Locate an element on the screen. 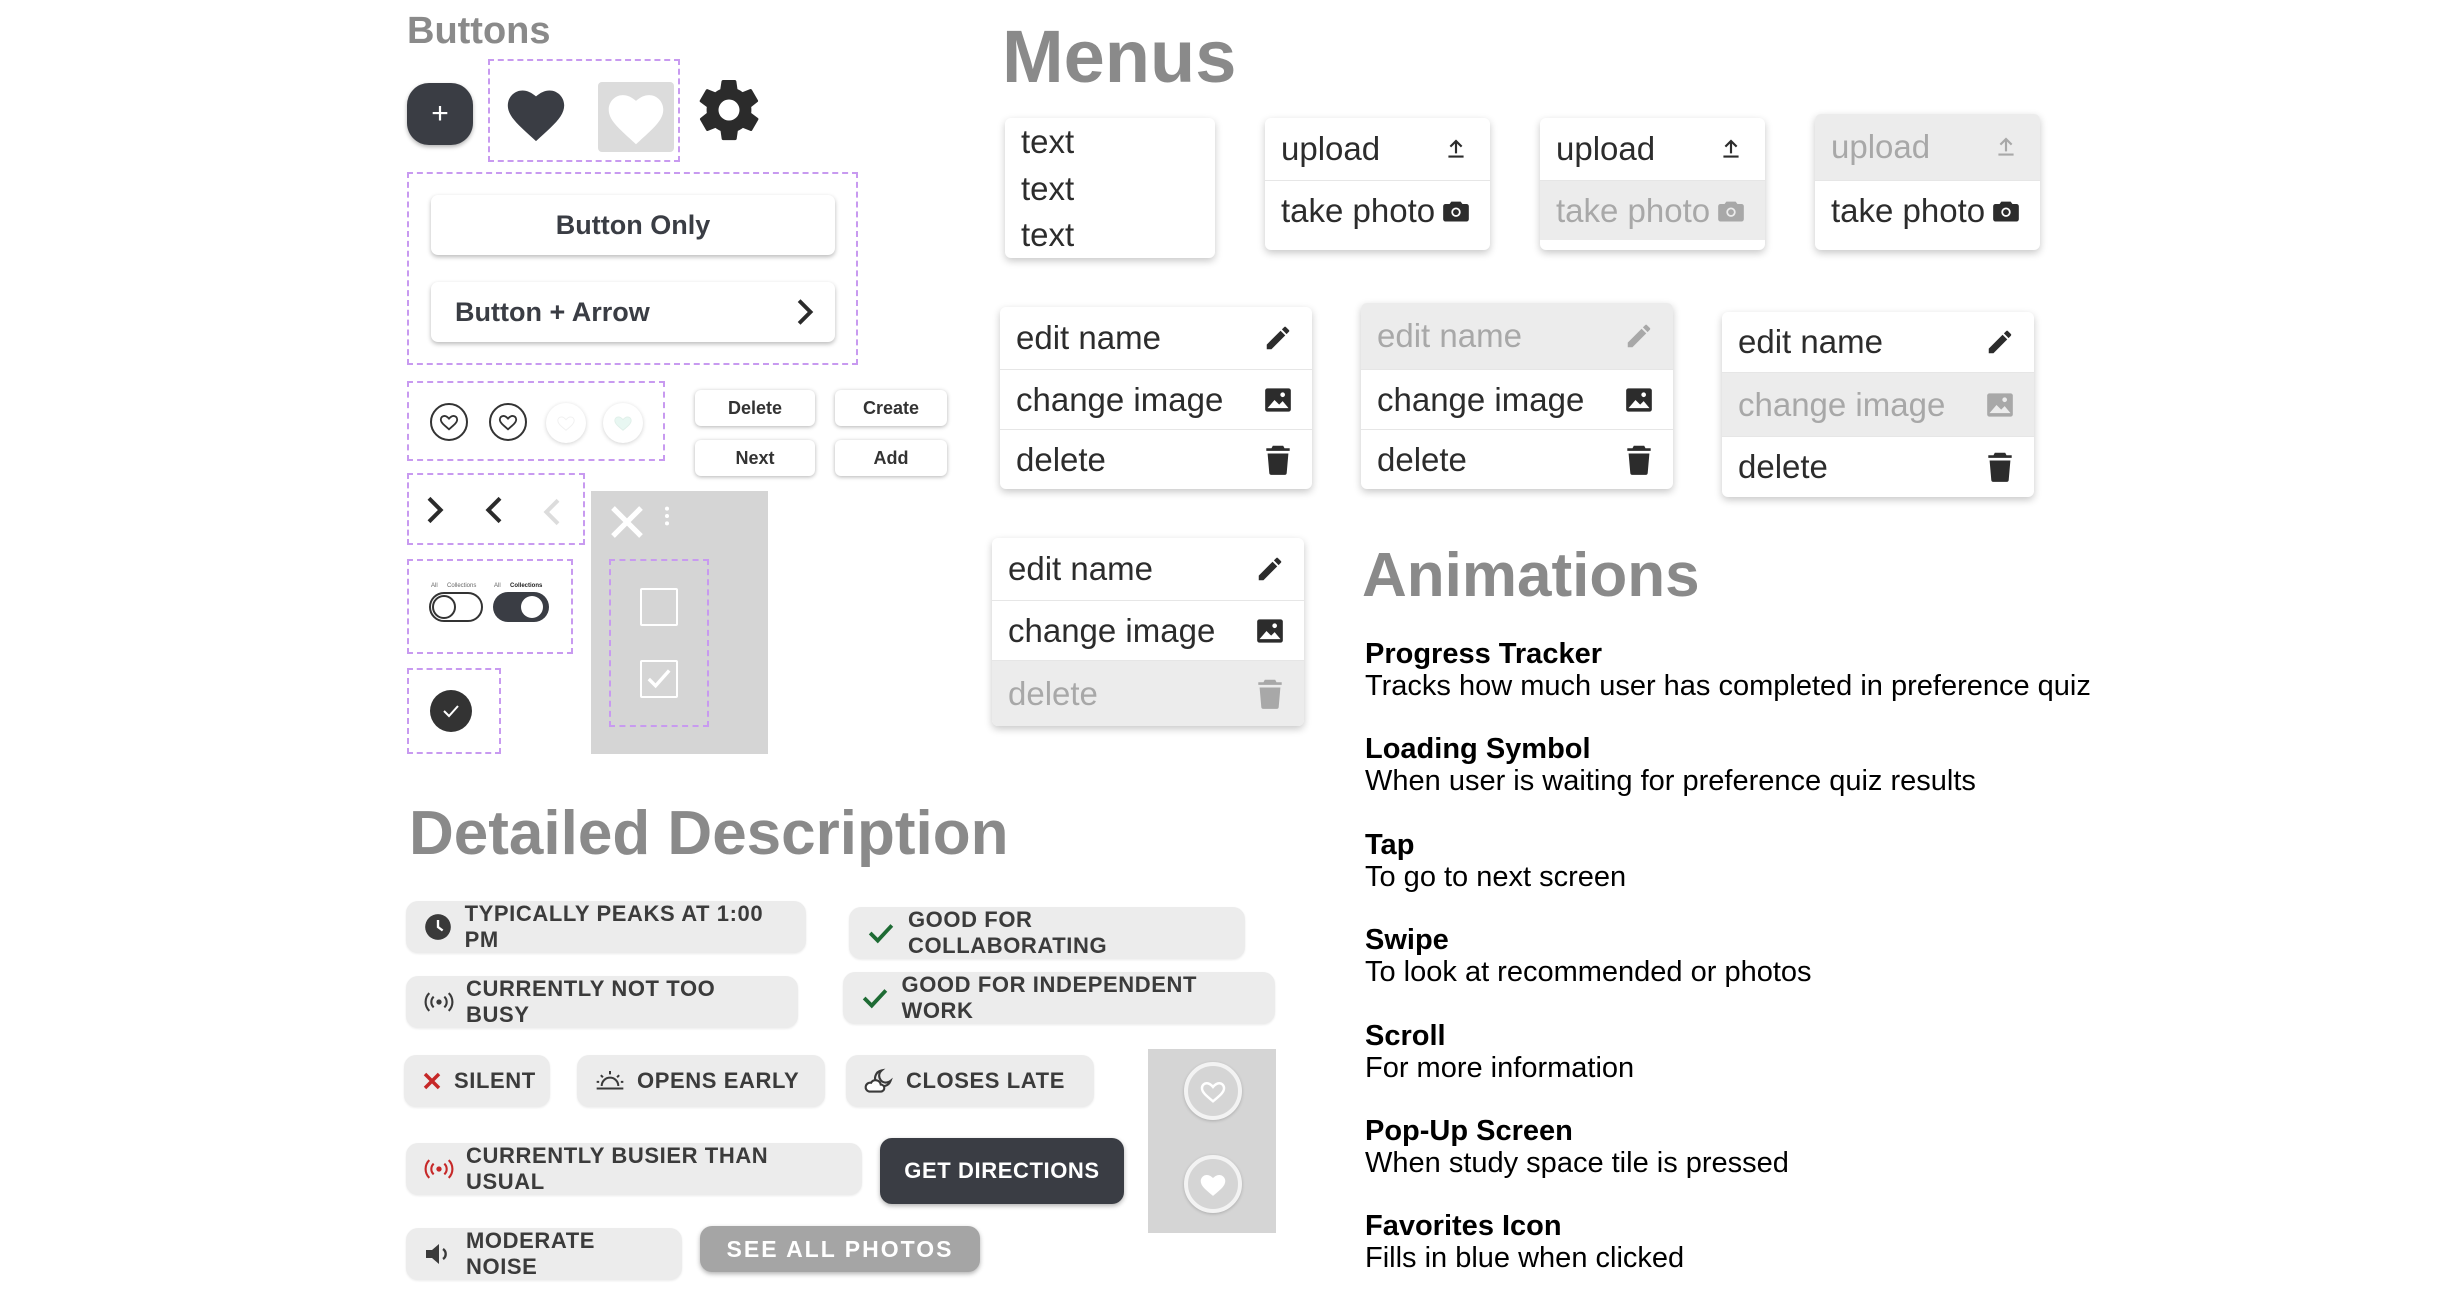 The height and width of the screenshot is (1298, 2464). checkbox-checked is located at coordinates (659, 679).